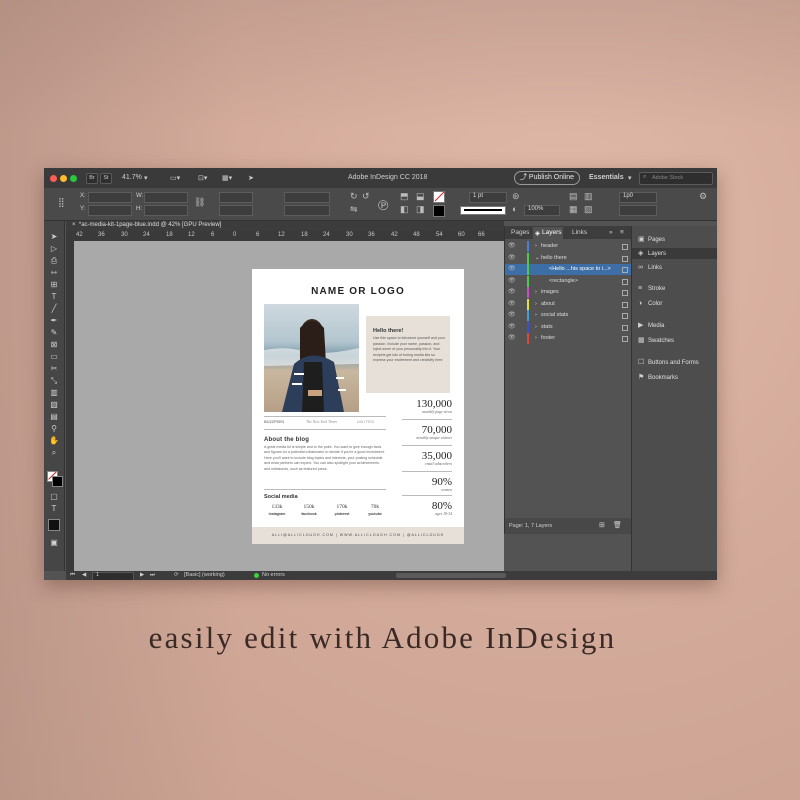 The image size is (800, 800). I want to click on select-content-icon: ⬓, so click(420, 196).